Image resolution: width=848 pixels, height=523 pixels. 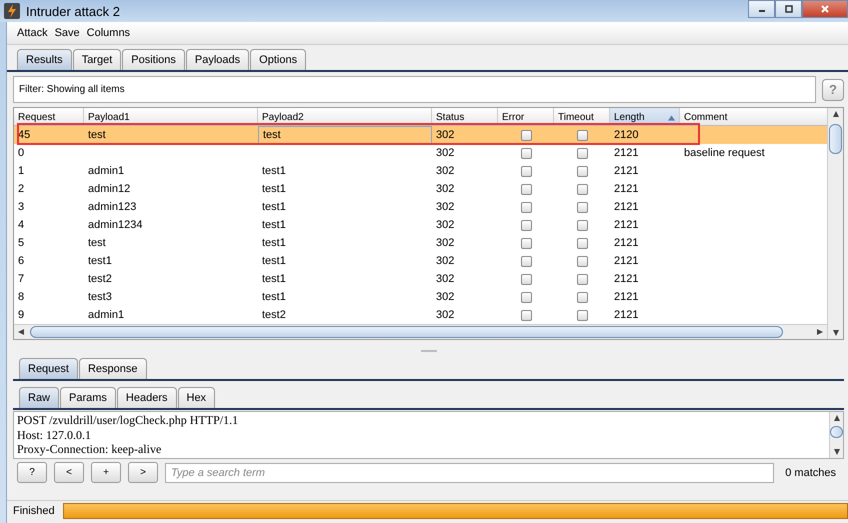 What do you see at coordinates (469, 472) in the screenshot?
I see `search-field: Type a search term` at bounding box center [469, 472].